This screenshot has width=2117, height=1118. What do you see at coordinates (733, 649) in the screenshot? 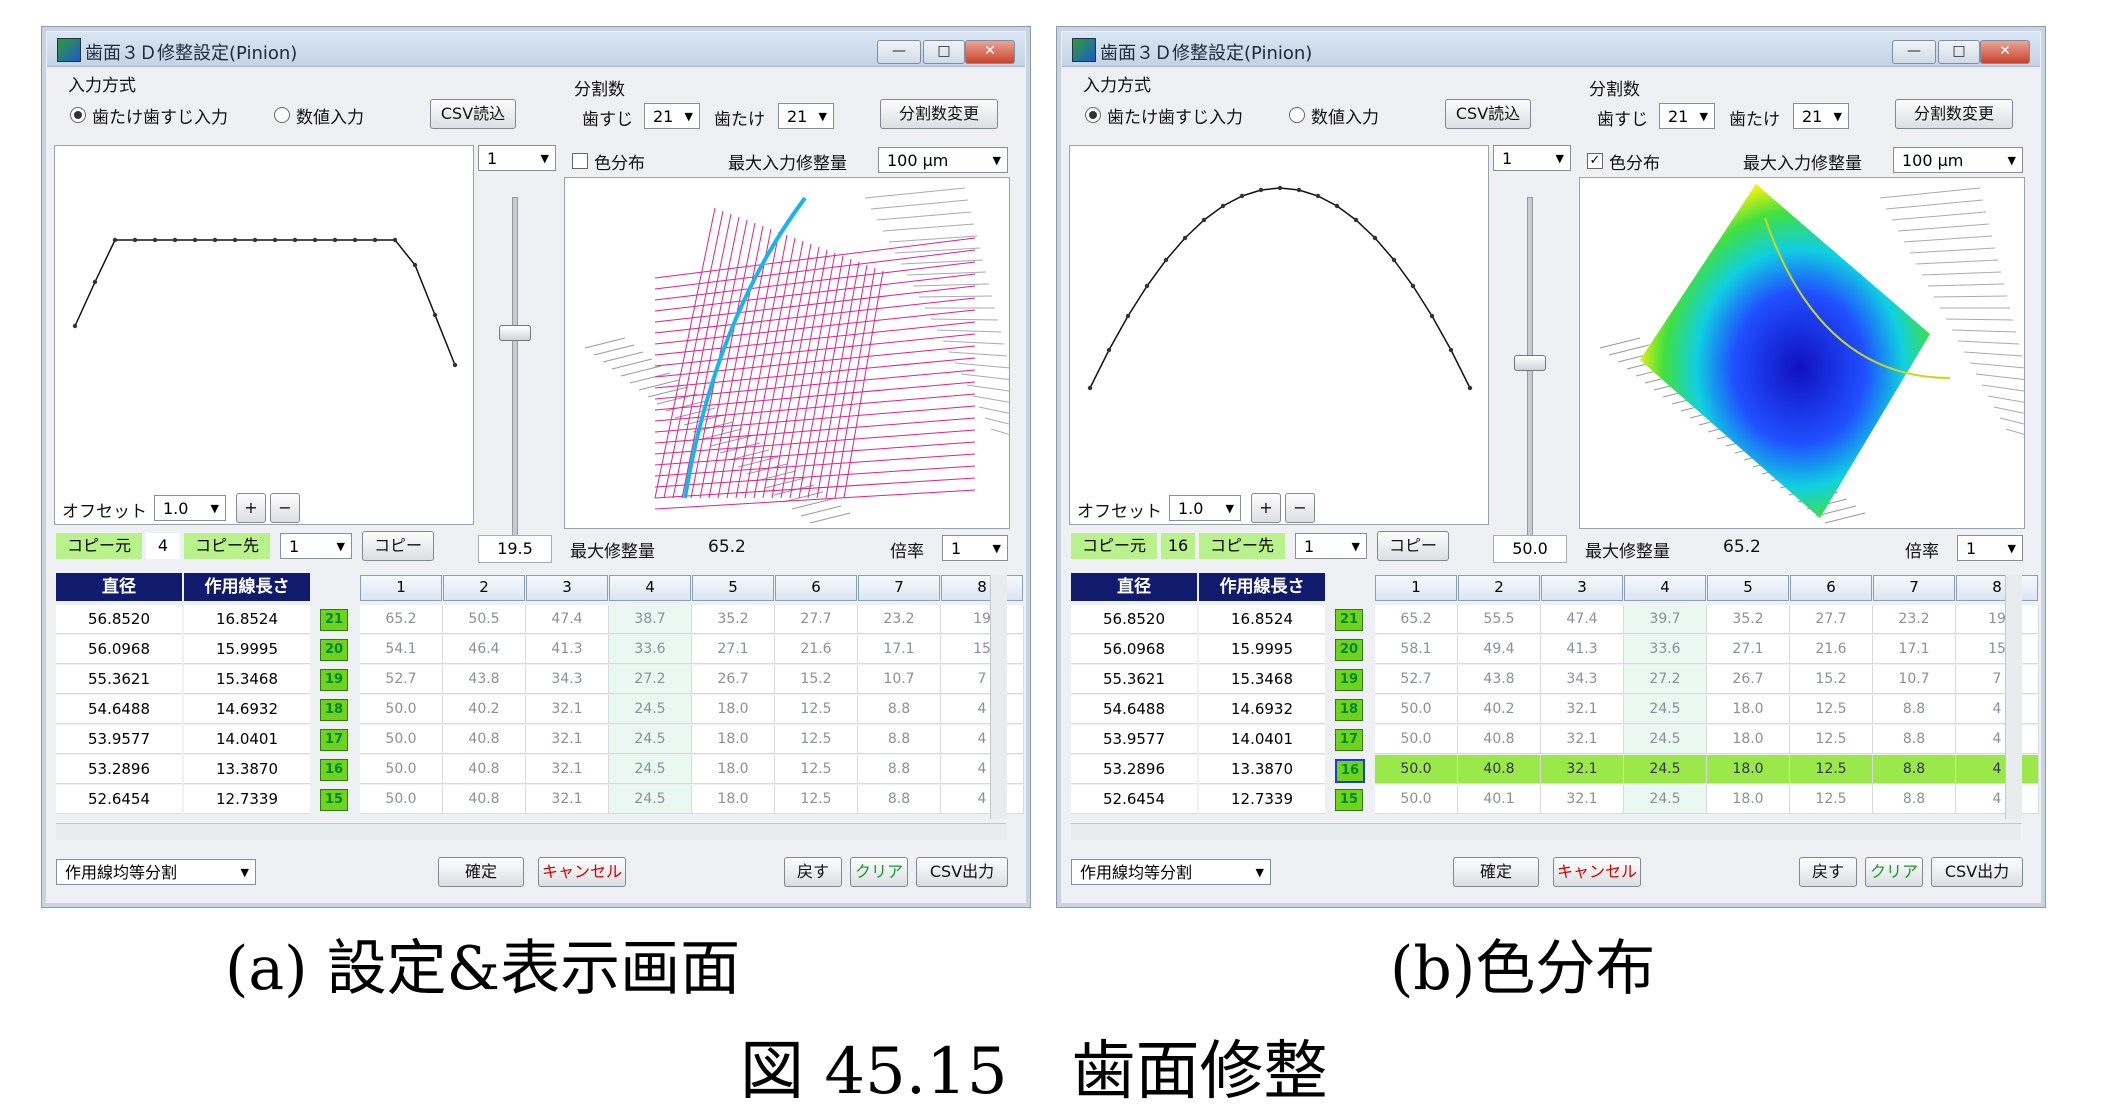
I see `table-cell: 27.1` at bounding box center [733, 649].